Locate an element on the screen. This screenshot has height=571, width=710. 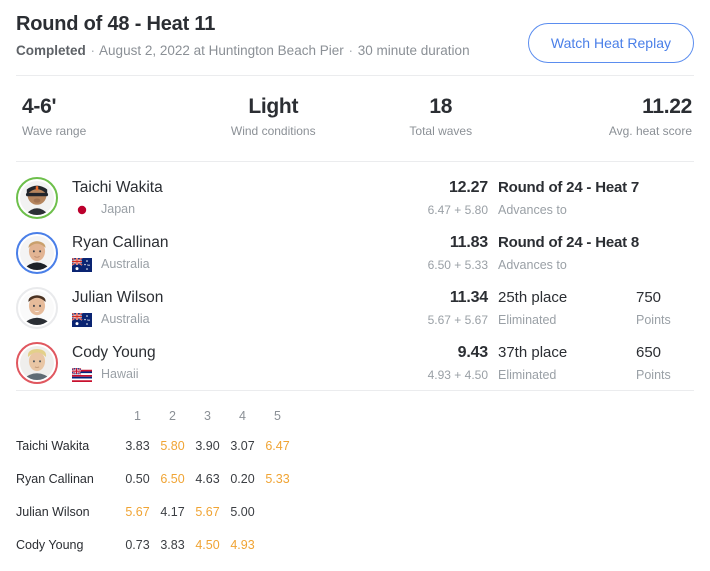
wave-table-header-row: 1 2 3 4 5 is located at coordinates (155, 416).